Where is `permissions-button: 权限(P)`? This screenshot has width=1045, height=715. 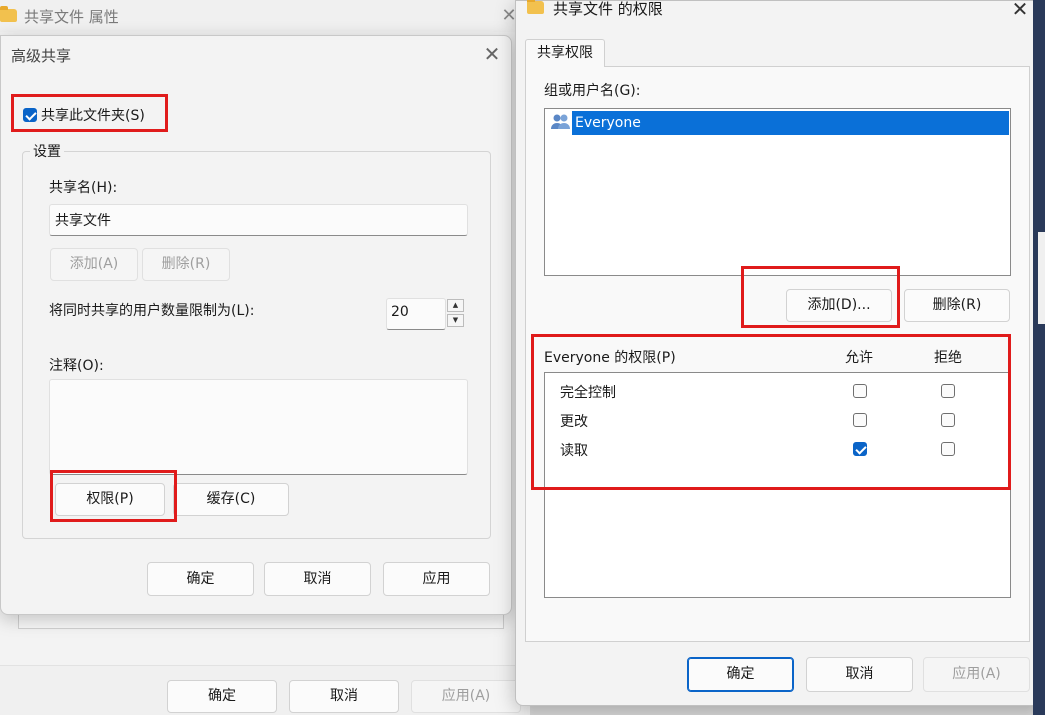 permissions-button: 权限(P) is located at coordinates (110, 499).